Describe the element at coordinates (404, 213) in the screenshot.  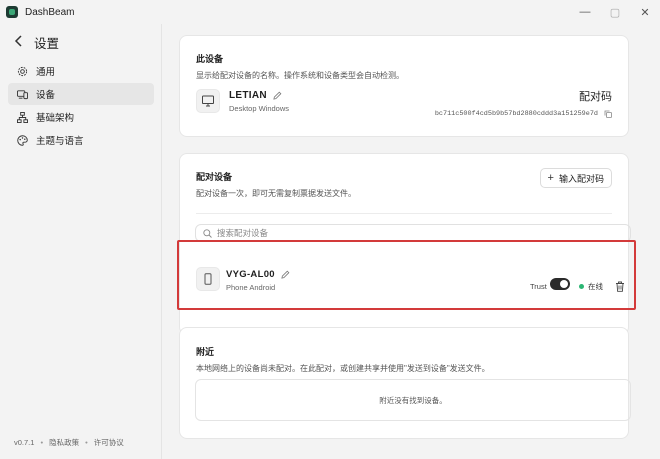
I see `divider` at that location.